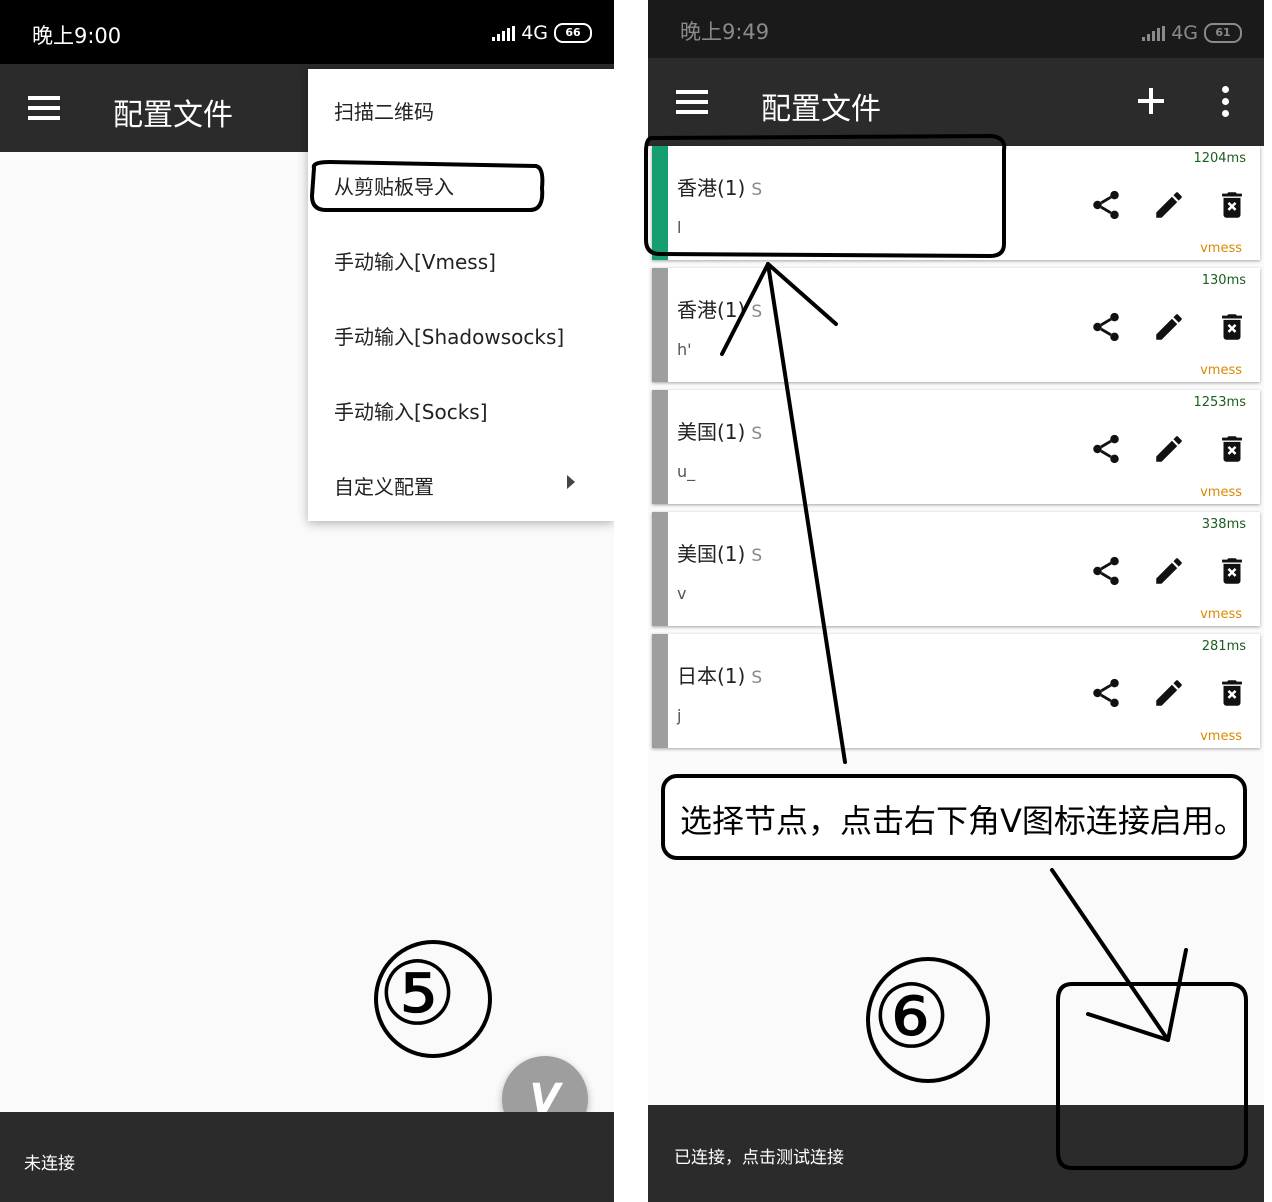  What do you see at coordinates (384, 110) in the screenshot?
I see `menu-item-scan-qrcode: 扫描二维码` at bounding box center [384, 110].